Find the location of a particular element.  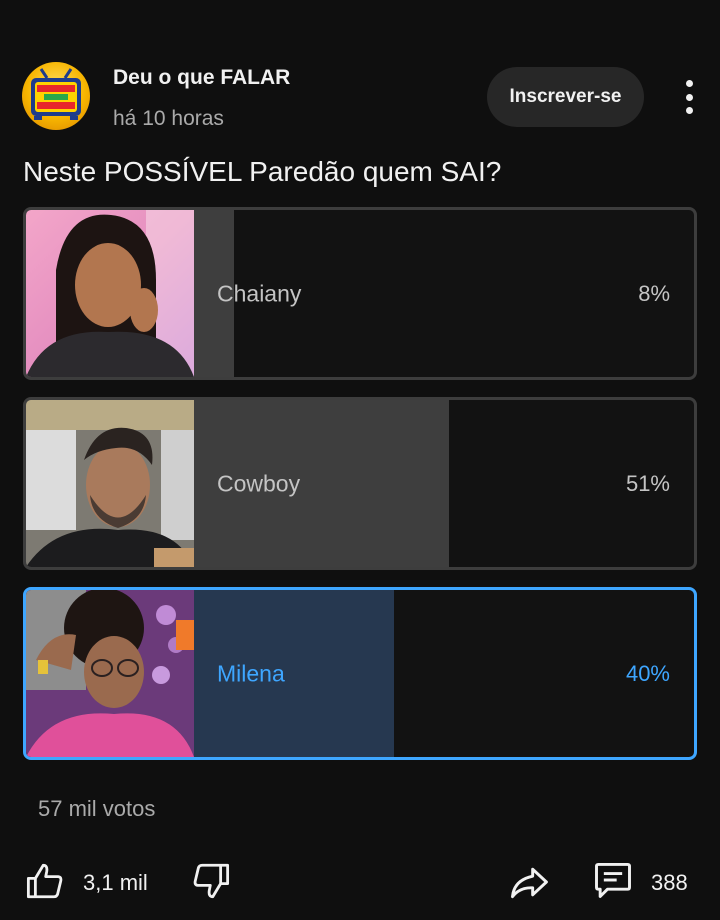

poll-option-percent: 40% is located at coordinates (647, 673).